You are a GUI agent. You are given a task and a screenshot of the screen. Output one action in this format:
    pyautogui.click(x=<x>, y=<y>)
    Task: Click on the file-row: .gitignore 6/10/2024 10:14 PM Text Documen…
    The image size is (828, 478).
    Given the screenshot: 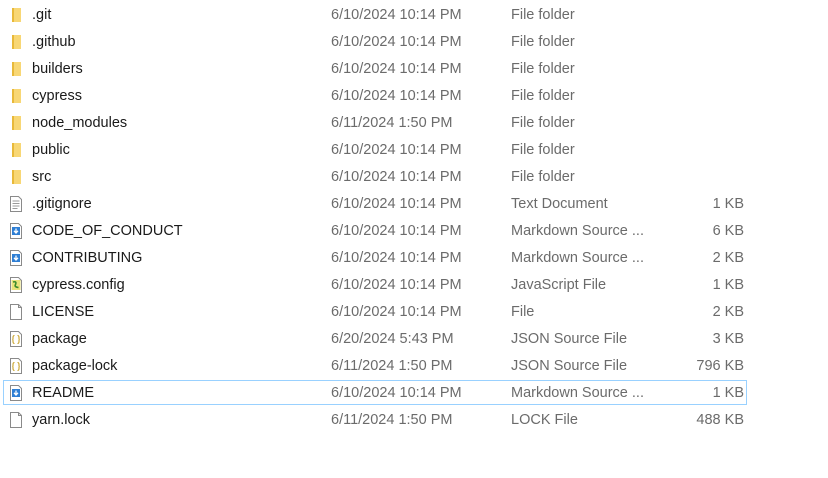 What is the action you would take?
    pyautogui.click(x=414, y=204)
    